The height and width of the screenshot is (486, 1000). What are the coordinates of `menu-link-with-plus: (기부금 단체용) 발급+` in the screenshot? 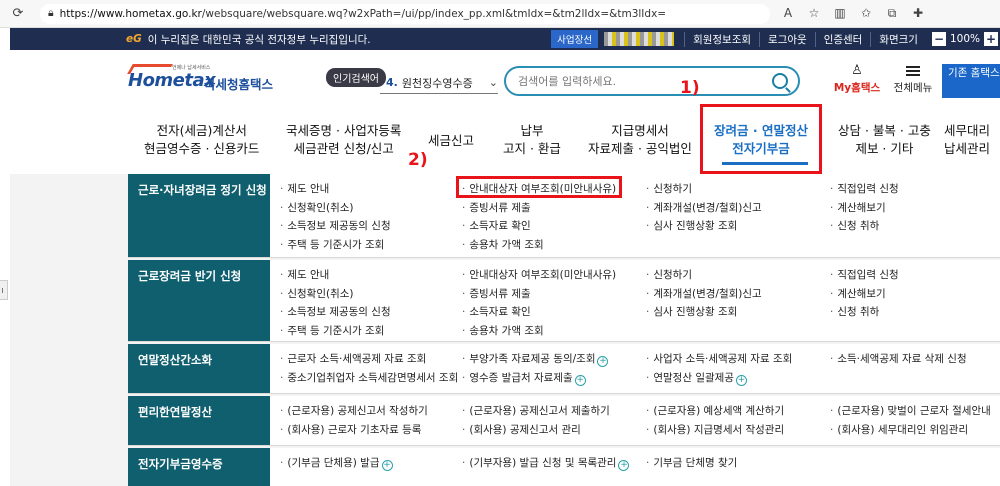 It's located at (336, 463).